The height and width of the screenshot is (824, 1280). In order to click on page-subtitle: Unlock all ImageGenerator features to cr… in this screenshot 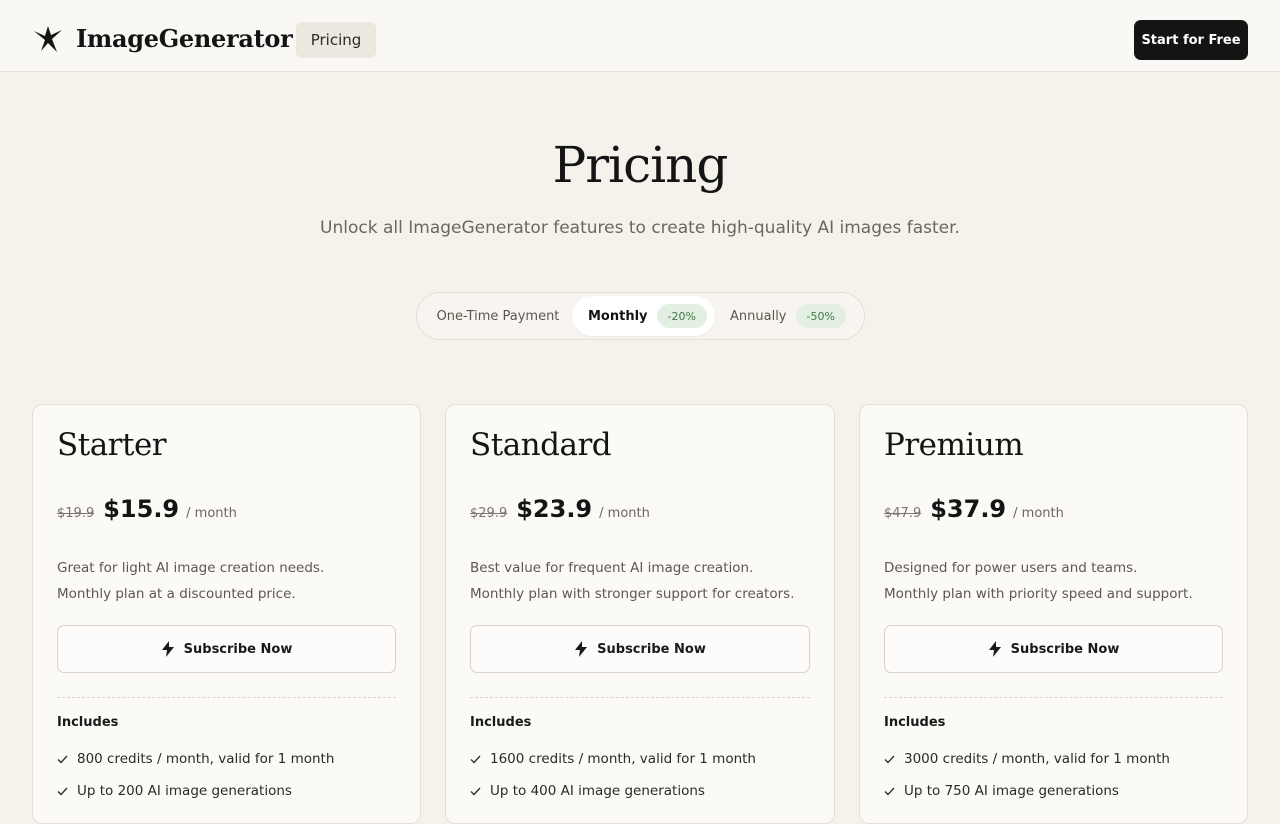, I will do `click(640, 228)`.